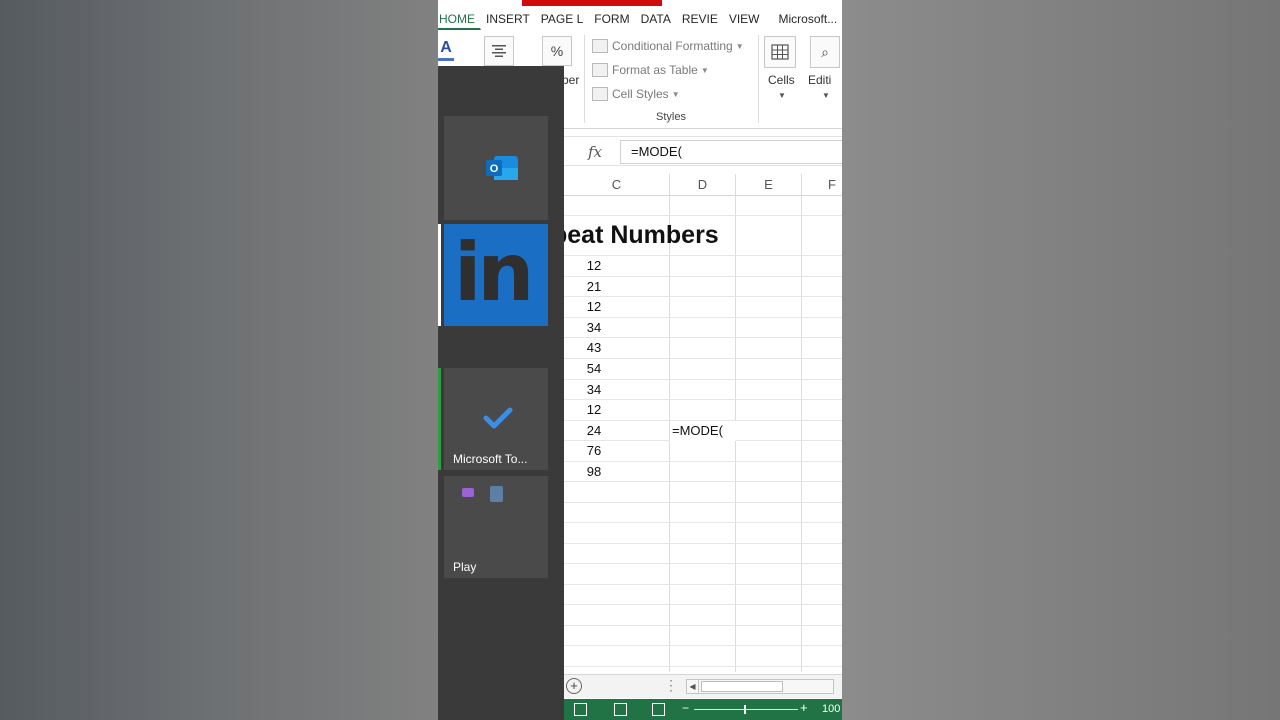  I want to click on format-as-table-label: Format as Table, so click(655, 70).